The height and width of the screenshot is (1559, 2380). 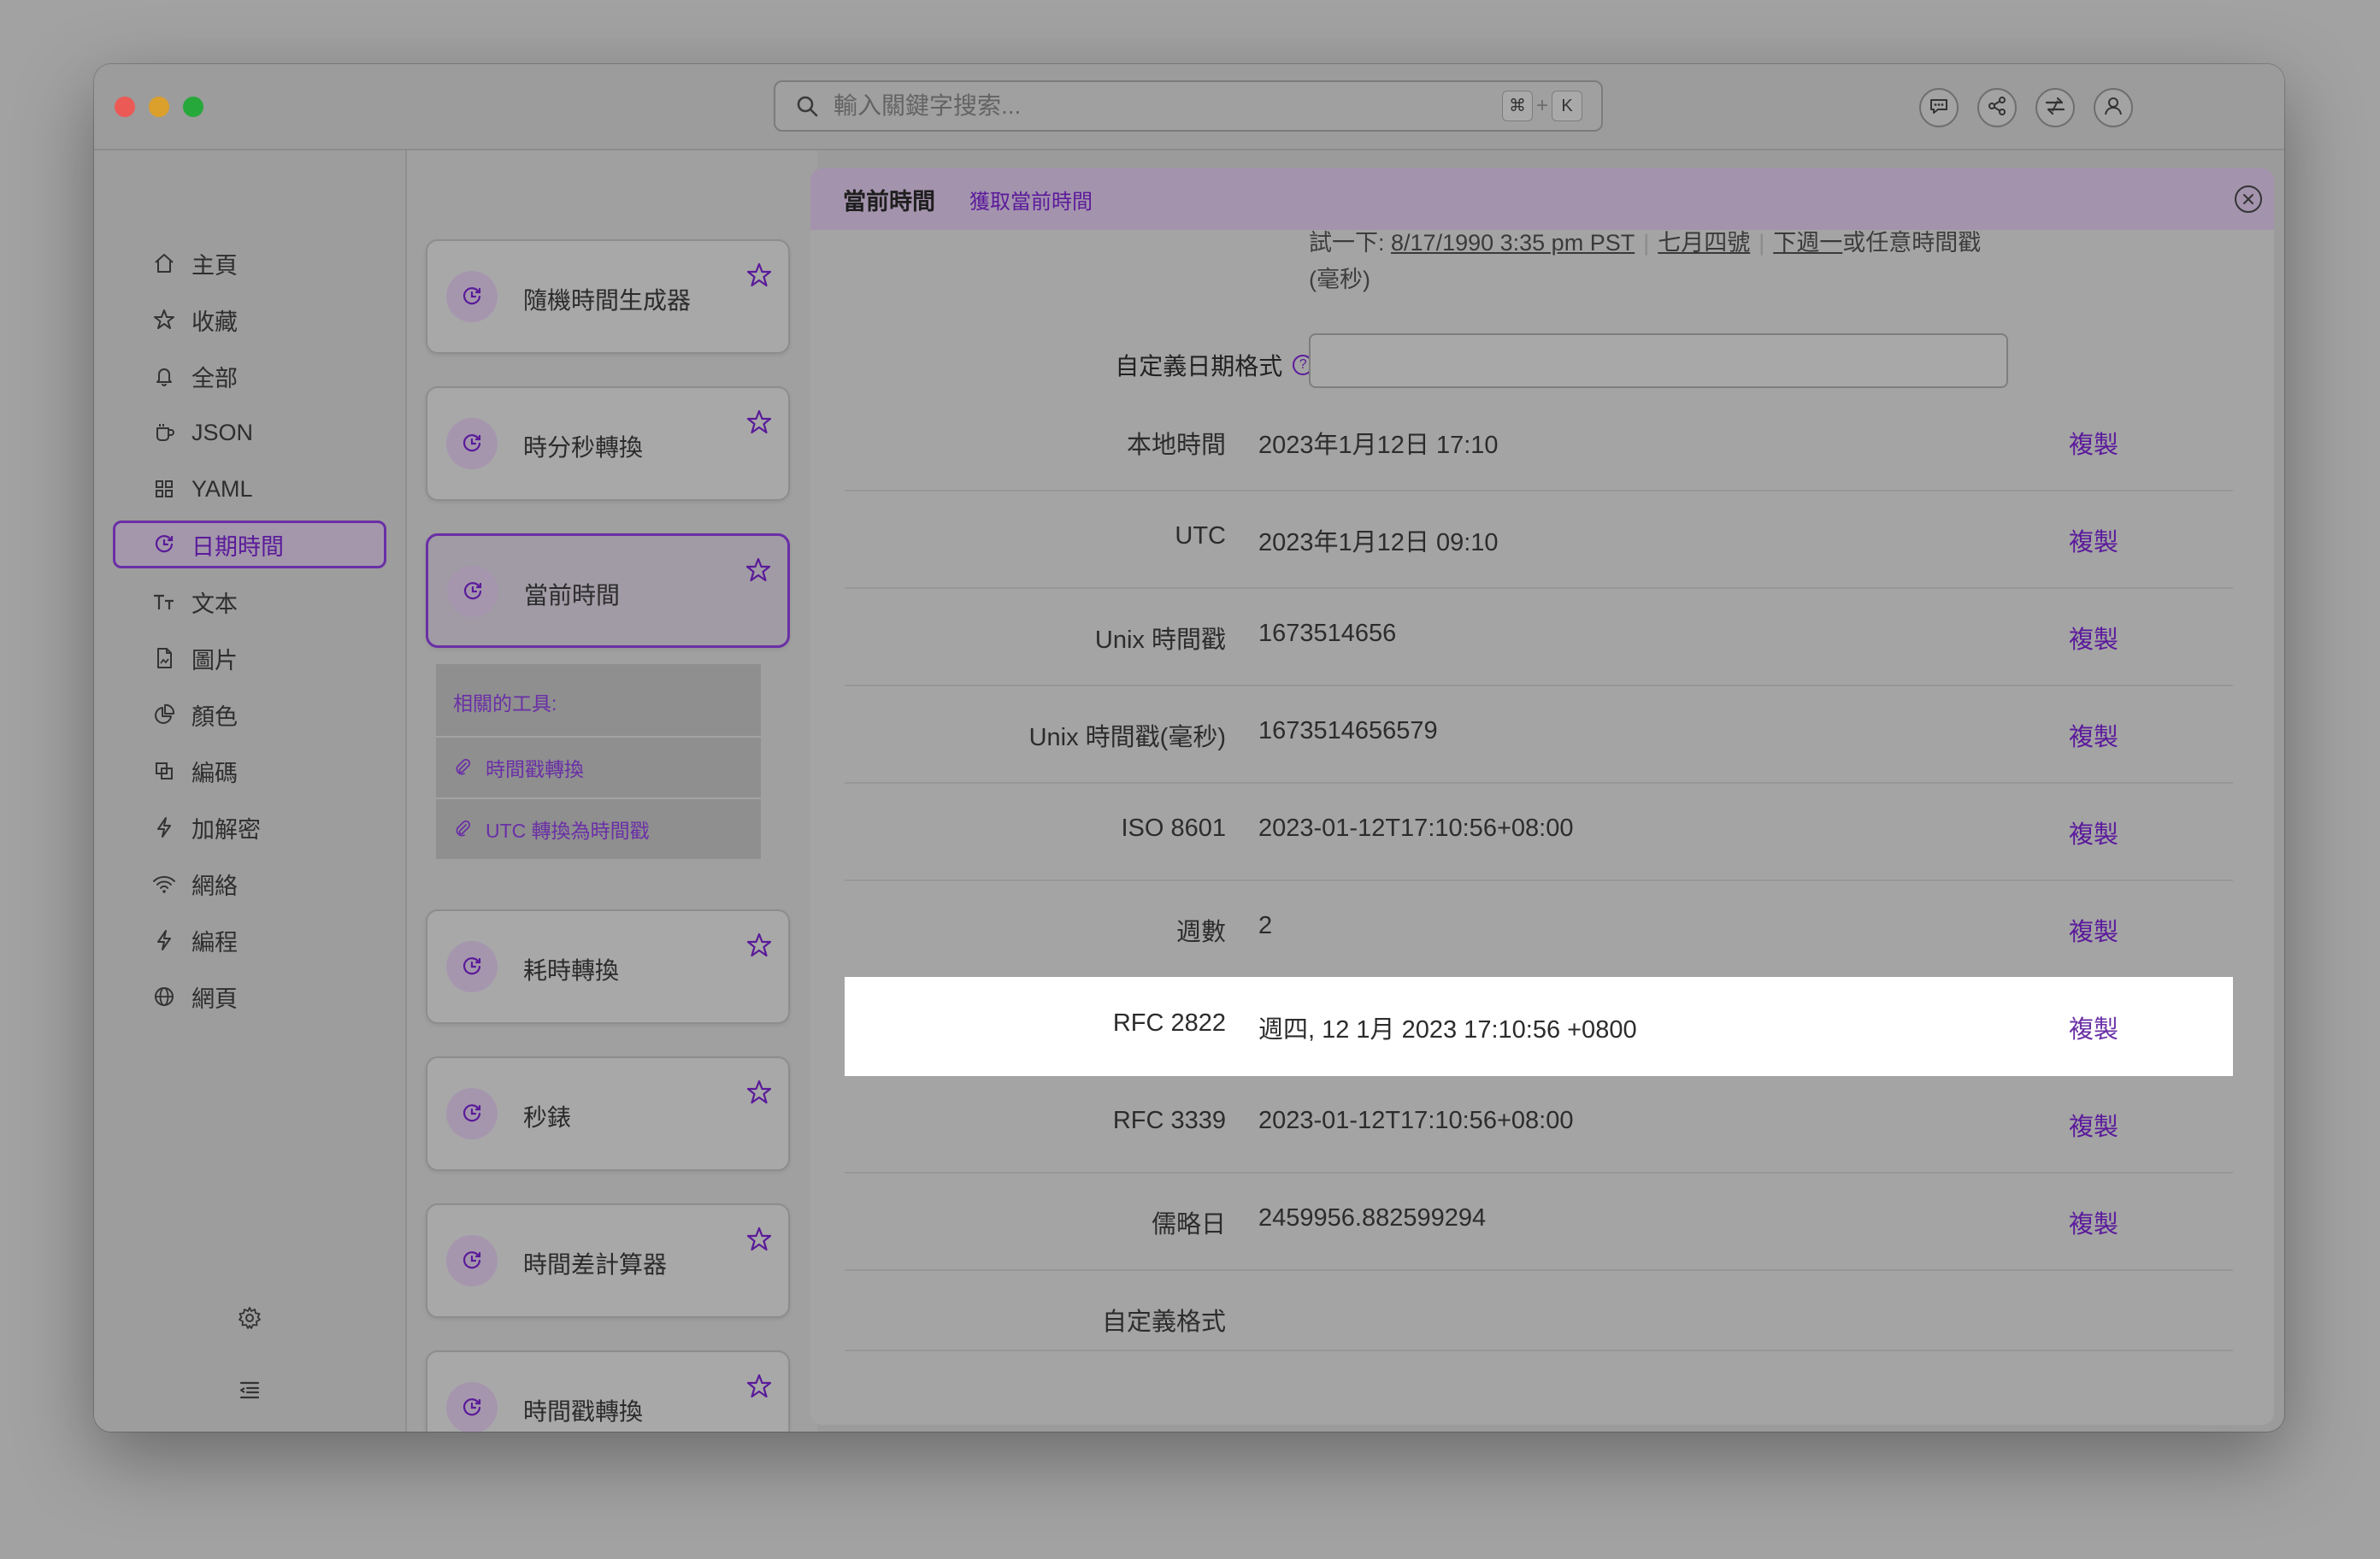 I want to click on feedback-button, so click(x=1939, y=108).